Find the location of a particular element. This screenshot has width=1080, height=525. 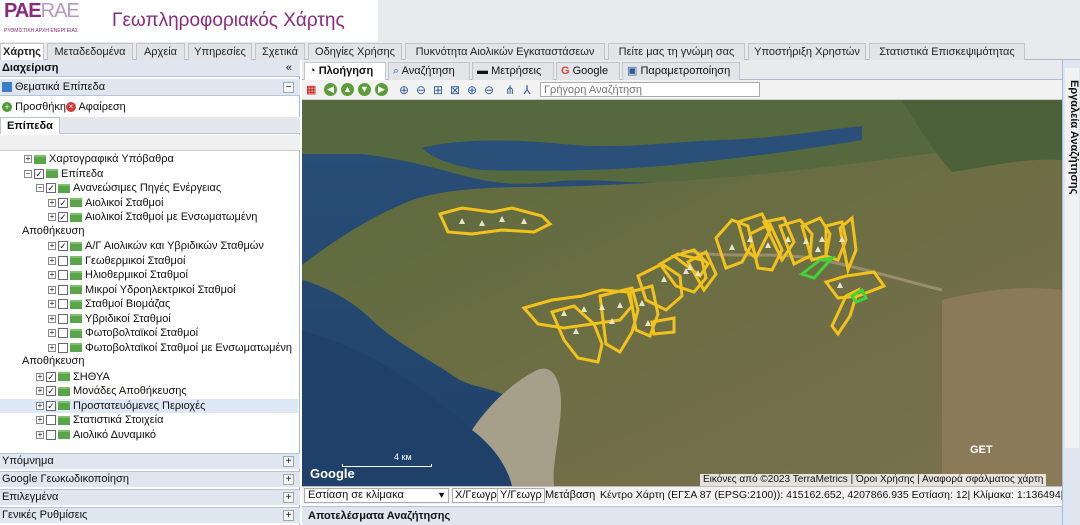

add-layer-button: + Προσθήκη is located at coordinates (34, 107).